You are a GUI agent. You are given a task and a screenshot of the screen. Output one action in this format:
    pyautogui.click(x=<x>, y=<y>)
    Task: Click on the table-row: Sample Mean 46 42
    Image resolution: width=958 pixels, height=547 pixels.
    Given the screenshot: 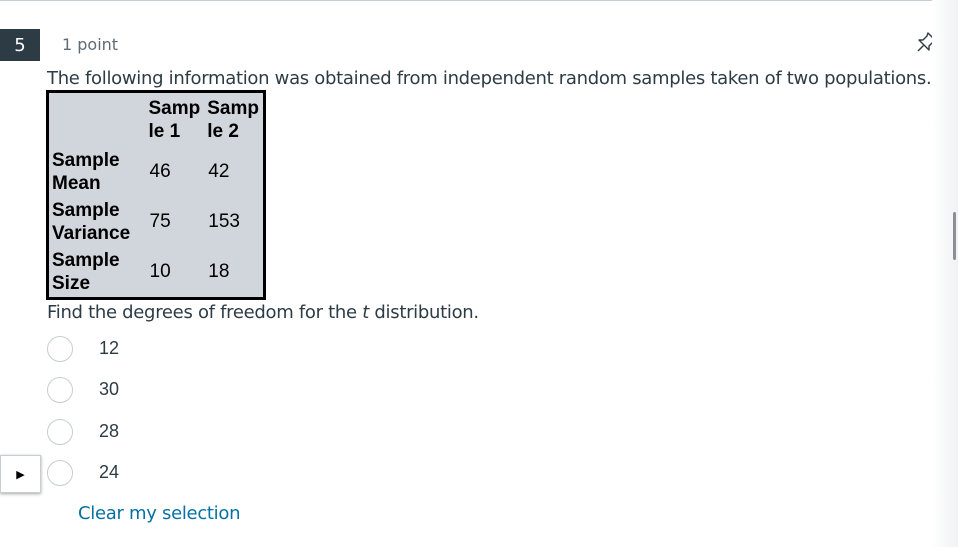 What is the action you would take?
    pyautogui.click(x=156, y=172)
    